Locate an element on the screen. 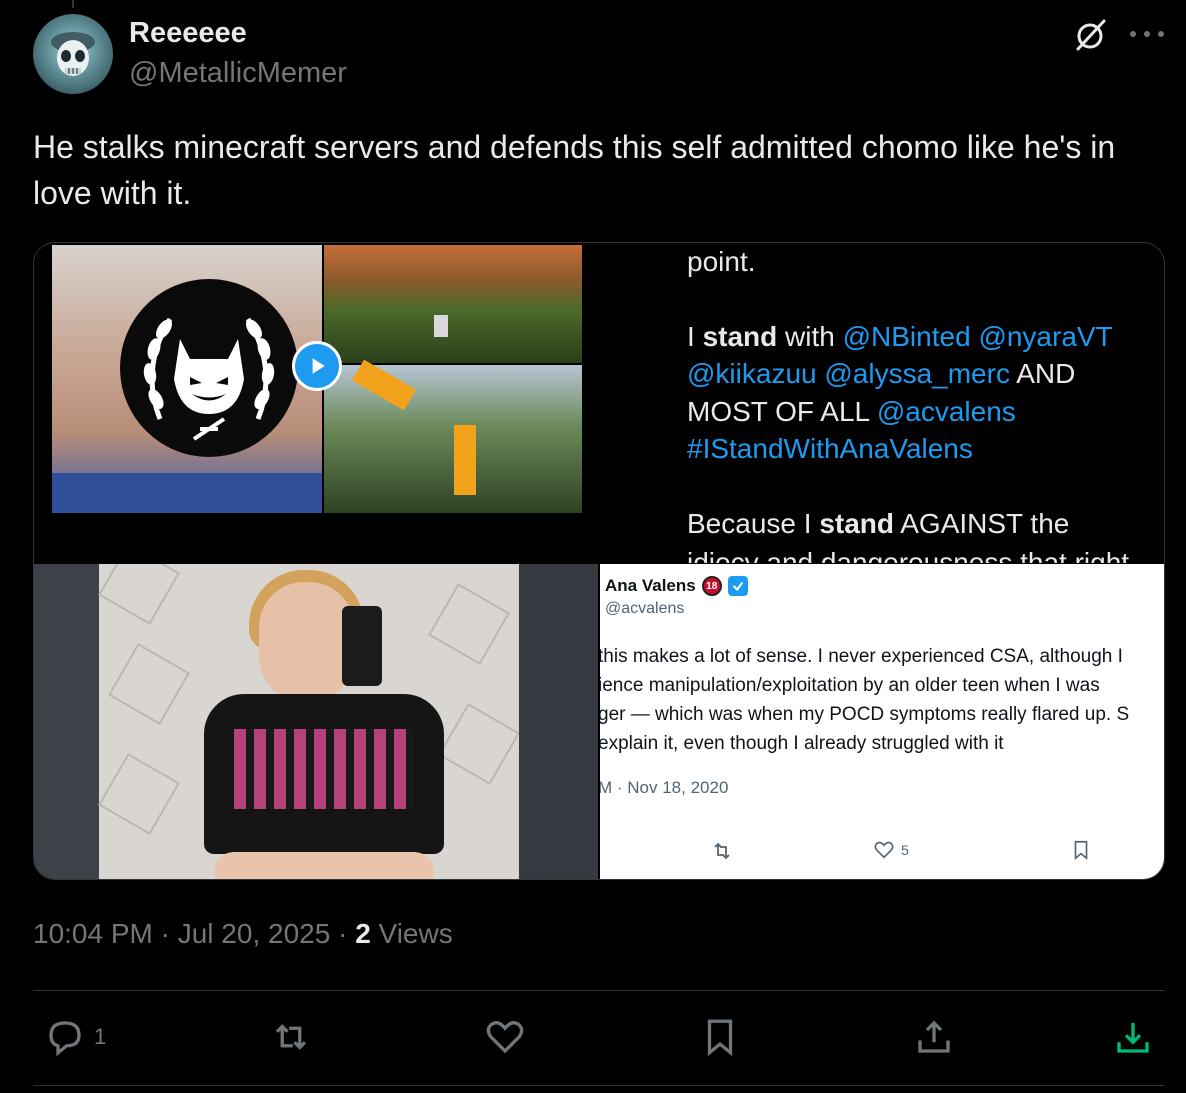  media-video is located at coordinates (316, 403).